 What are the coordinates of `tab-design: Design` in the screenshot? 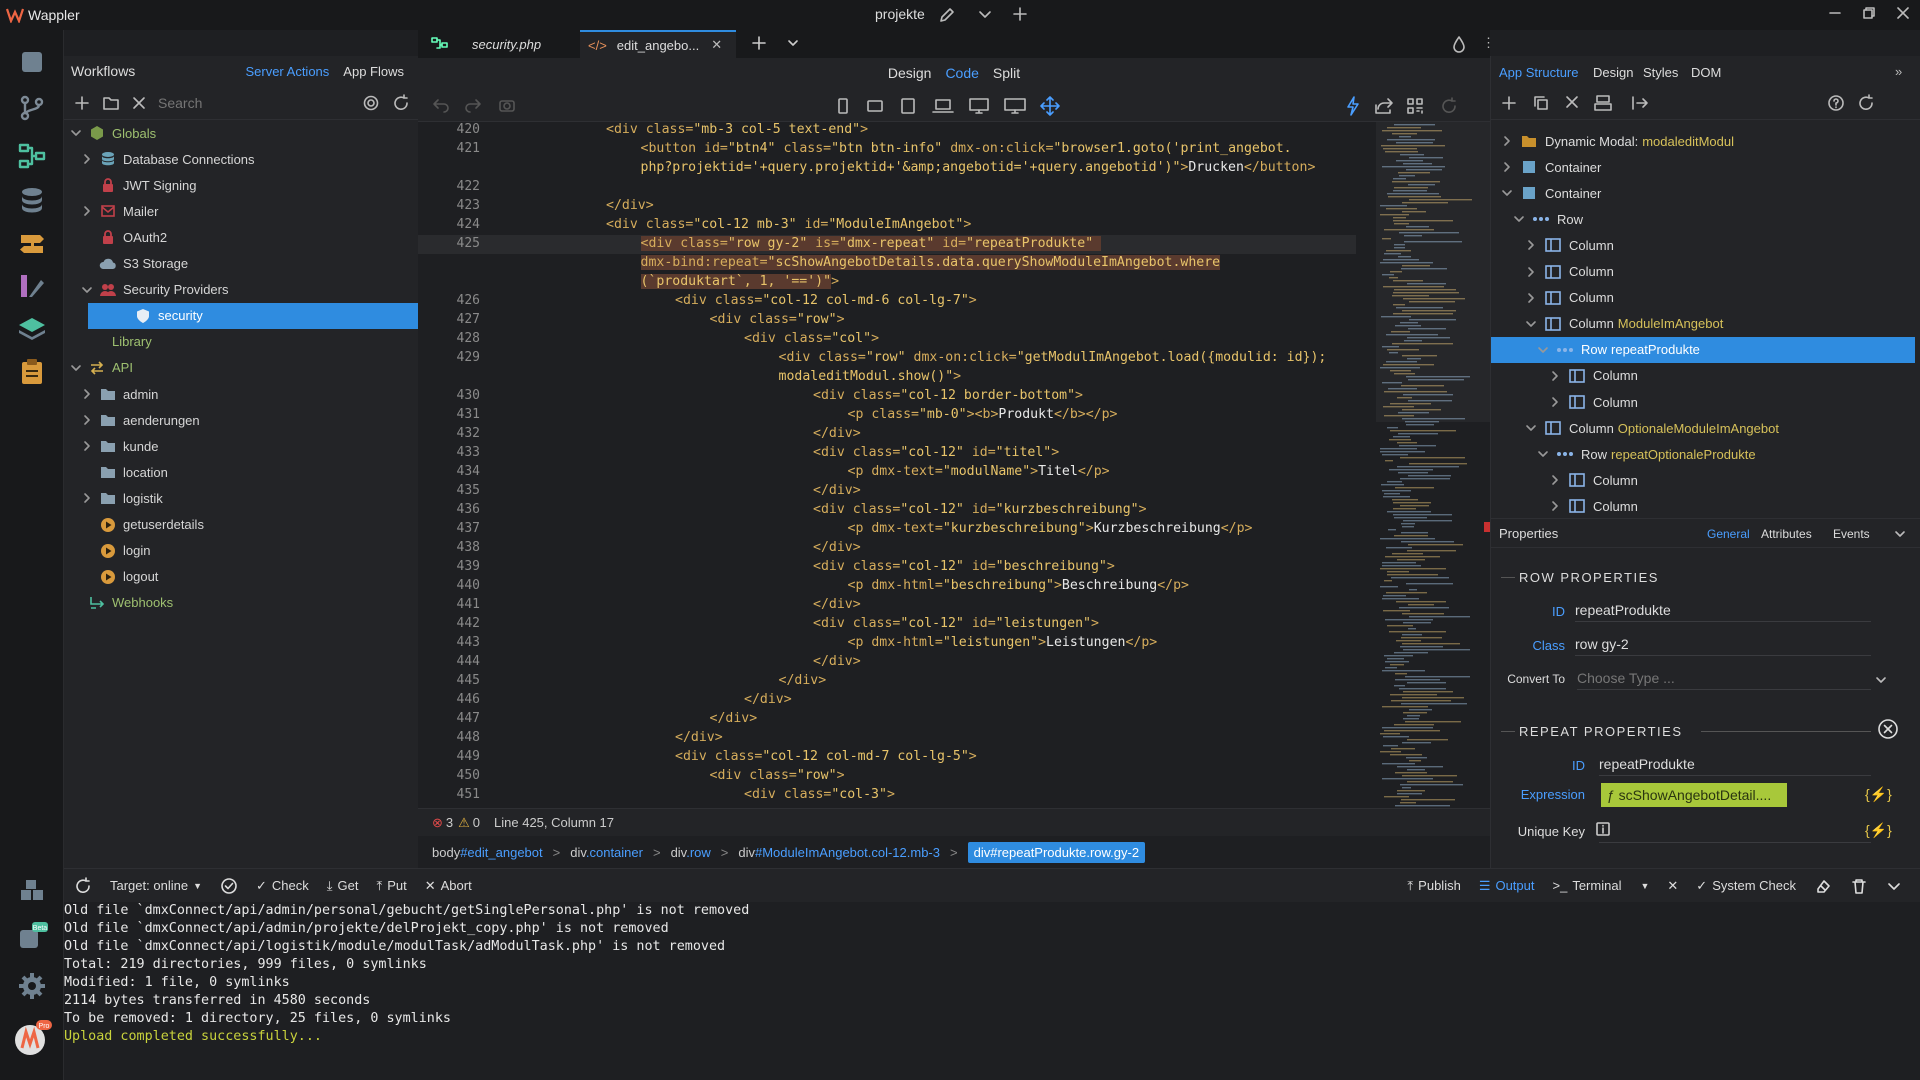 It's located at (1613, 72).